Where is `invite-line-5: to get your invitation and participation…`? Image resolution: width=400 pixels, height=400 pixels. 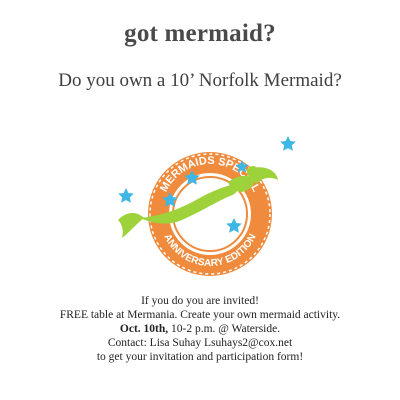 invite-line-5: to get your invitation and participation… is located at coordinates (200, 357).